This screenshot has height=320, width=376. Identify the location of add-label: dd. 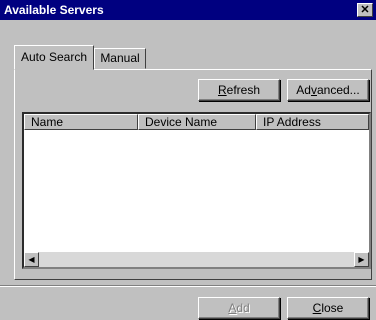
(243, 308).